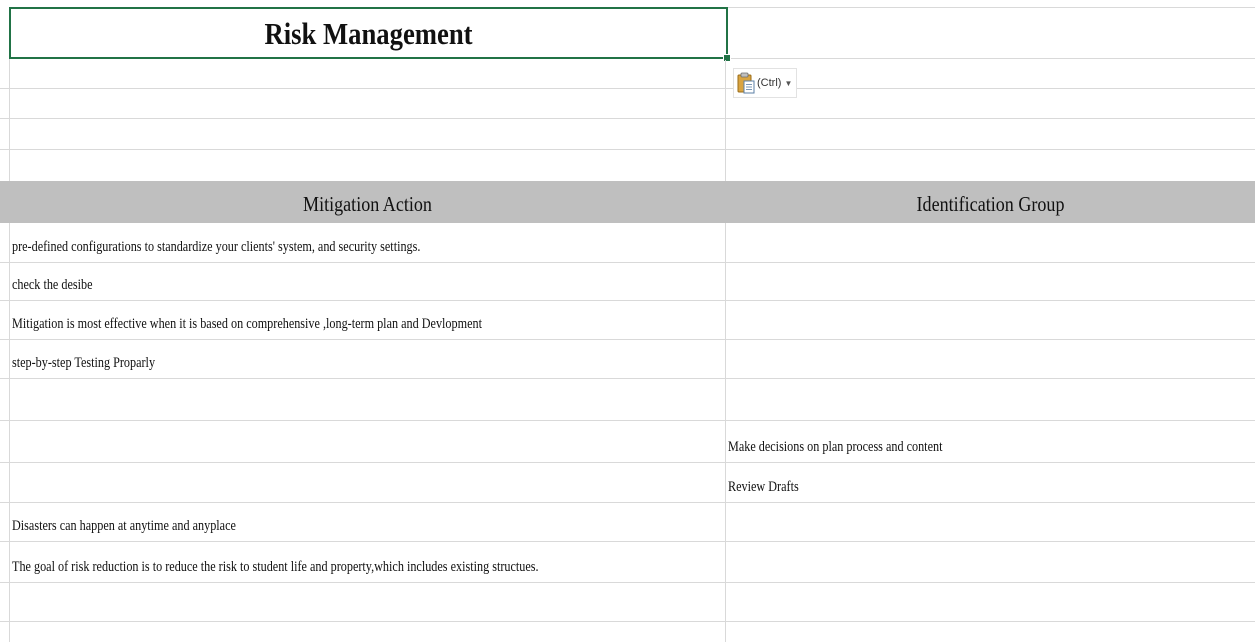 The width and height of the screenshot is (1255, 642). Describe the element at coordinates (788, 83) in the screenshot. I see `triangle-down-icon: ▼` at that location.